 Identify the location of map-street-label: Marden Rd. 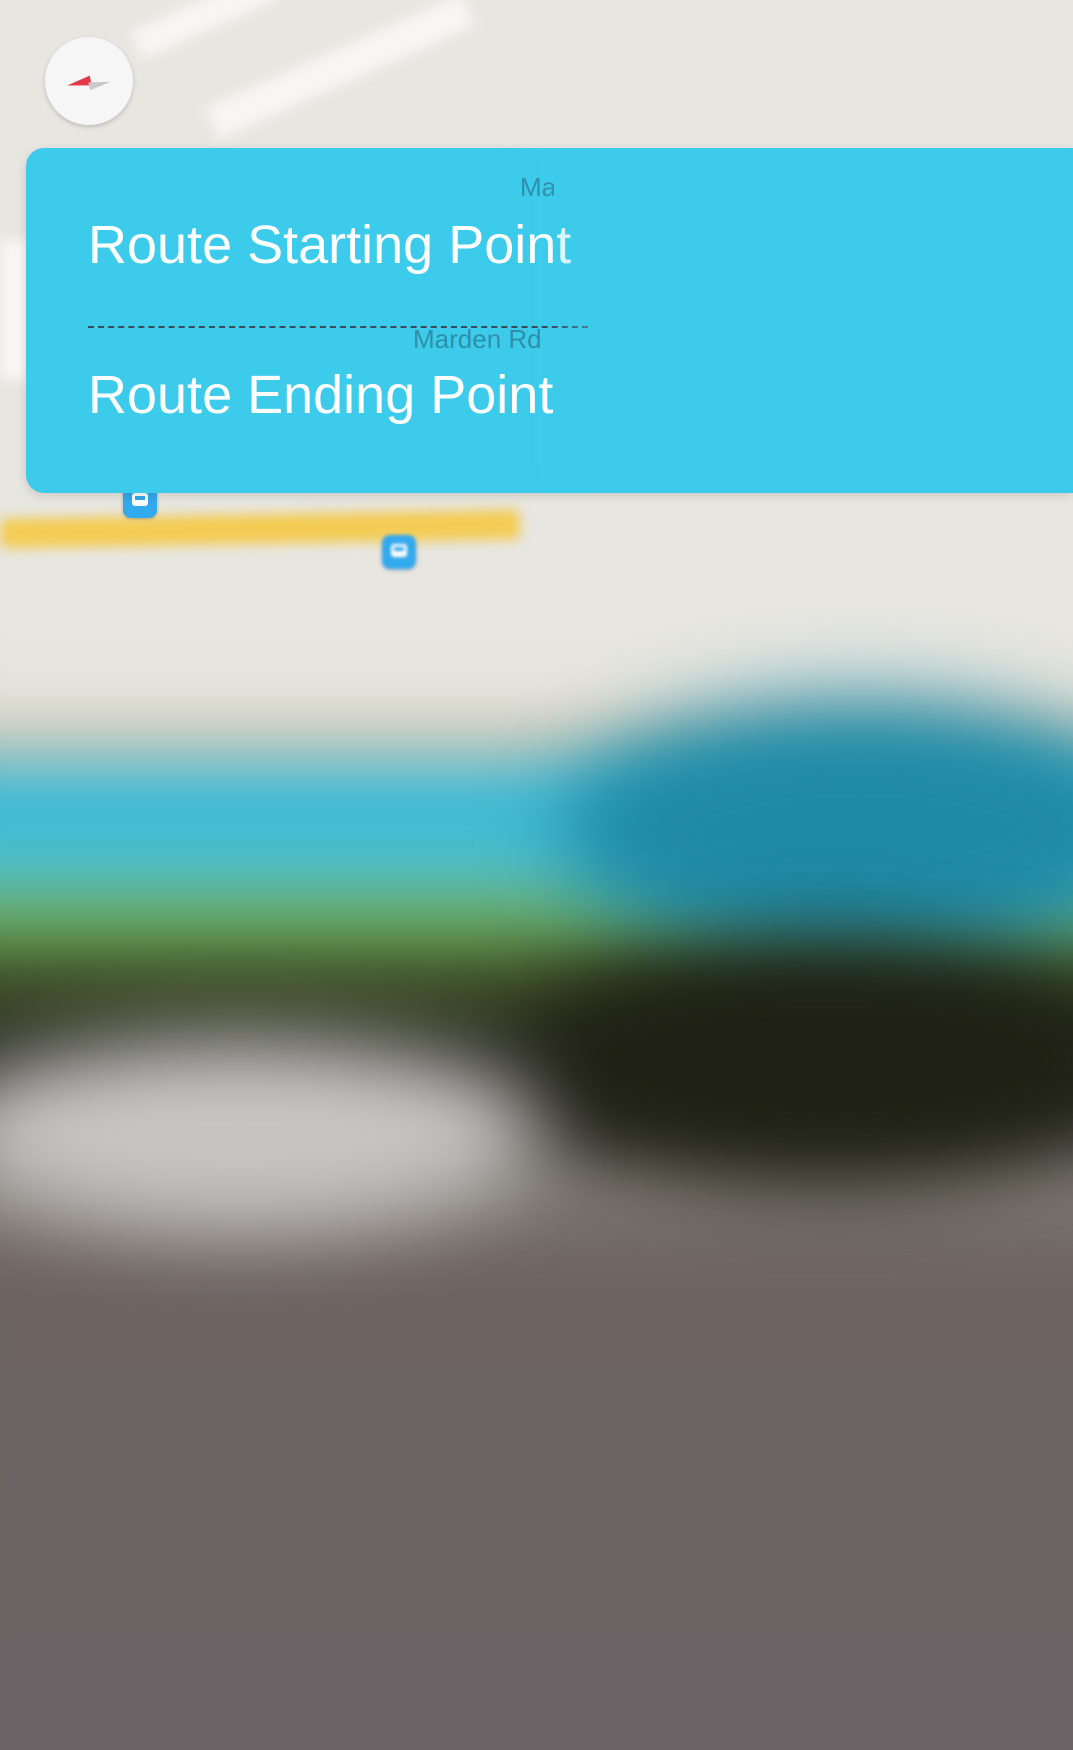
(477, 339).